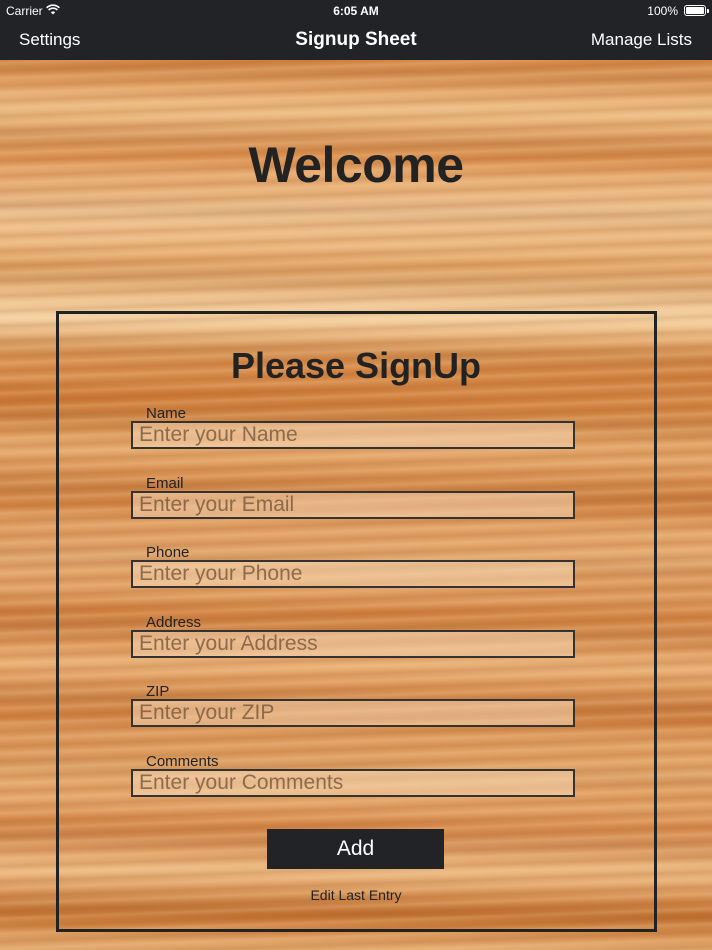 The width and height of the screenshot is (712, 950). Describe the element at coordinates (356, 165) in the screenshot. I see `welcome-title: Welcome` at that location.